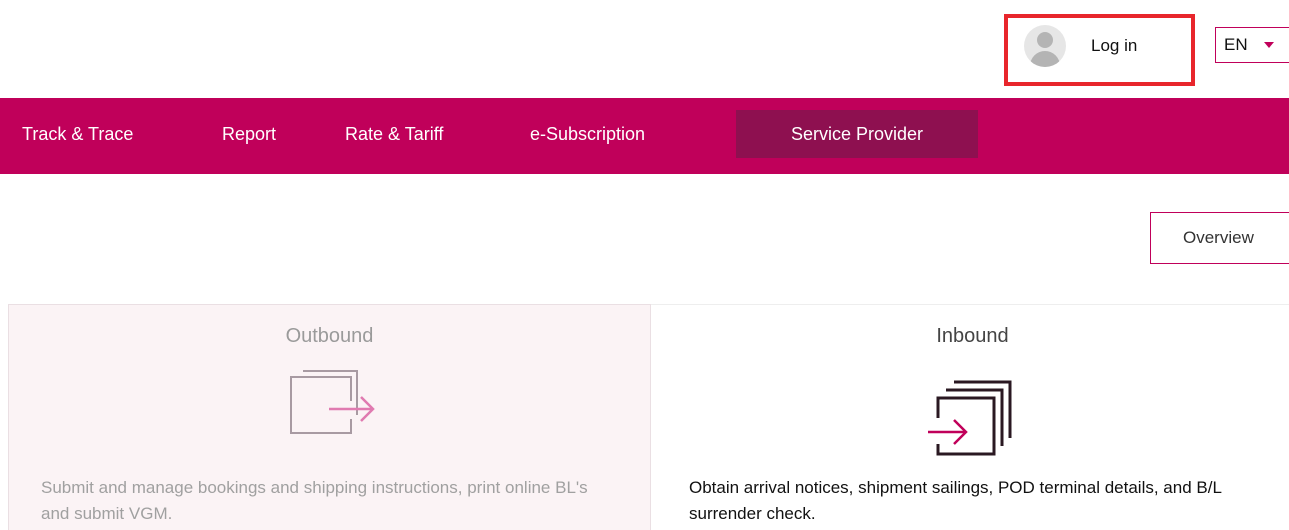 This screenshot has height=530, width=1289. I want to click on nav-item-track-trace: Track & Trace, so click(77, 134).